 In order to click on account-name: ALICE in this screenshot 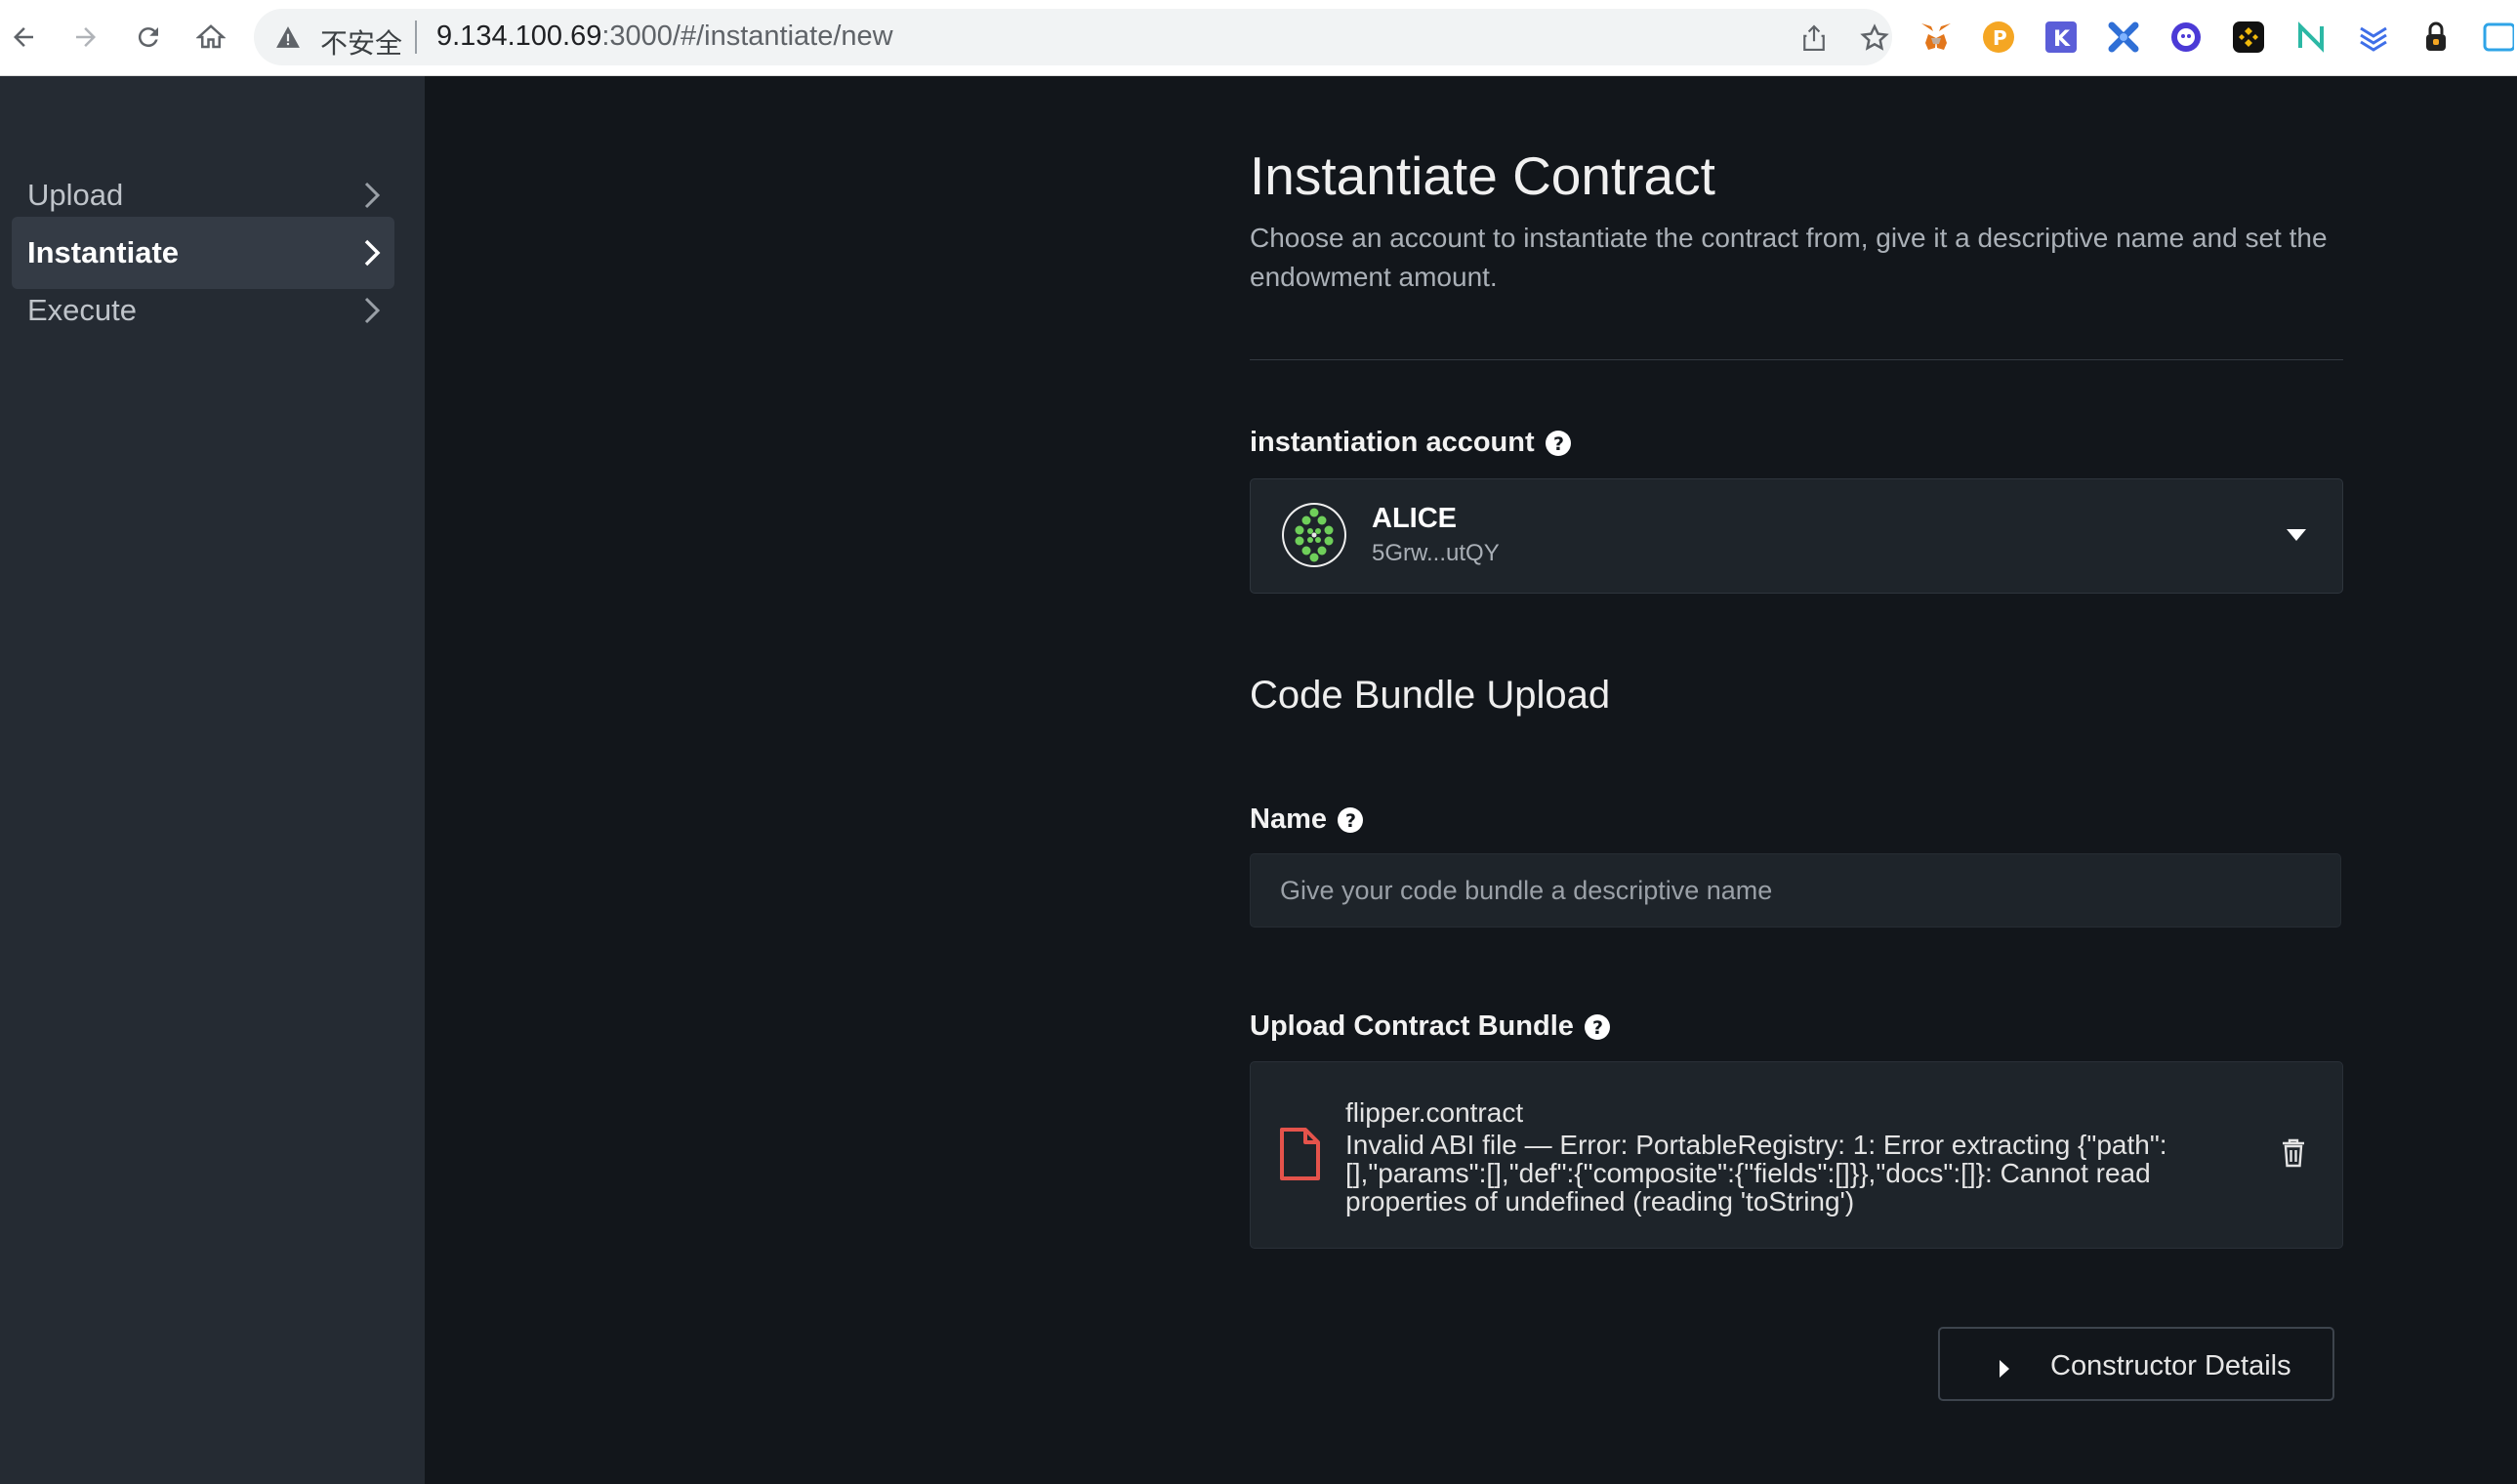, I will do `click(1414, 519)`.